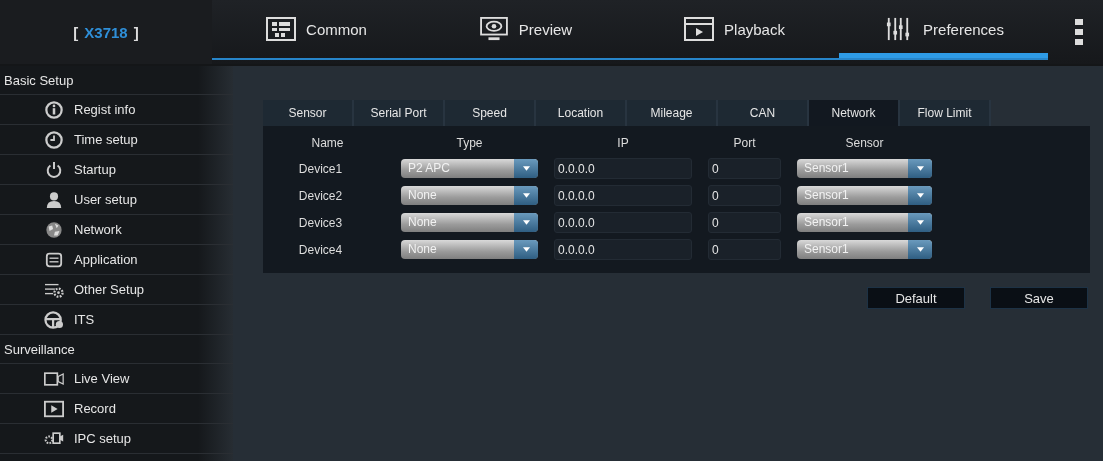  I want to click on camera-icon, so click(54, 378).